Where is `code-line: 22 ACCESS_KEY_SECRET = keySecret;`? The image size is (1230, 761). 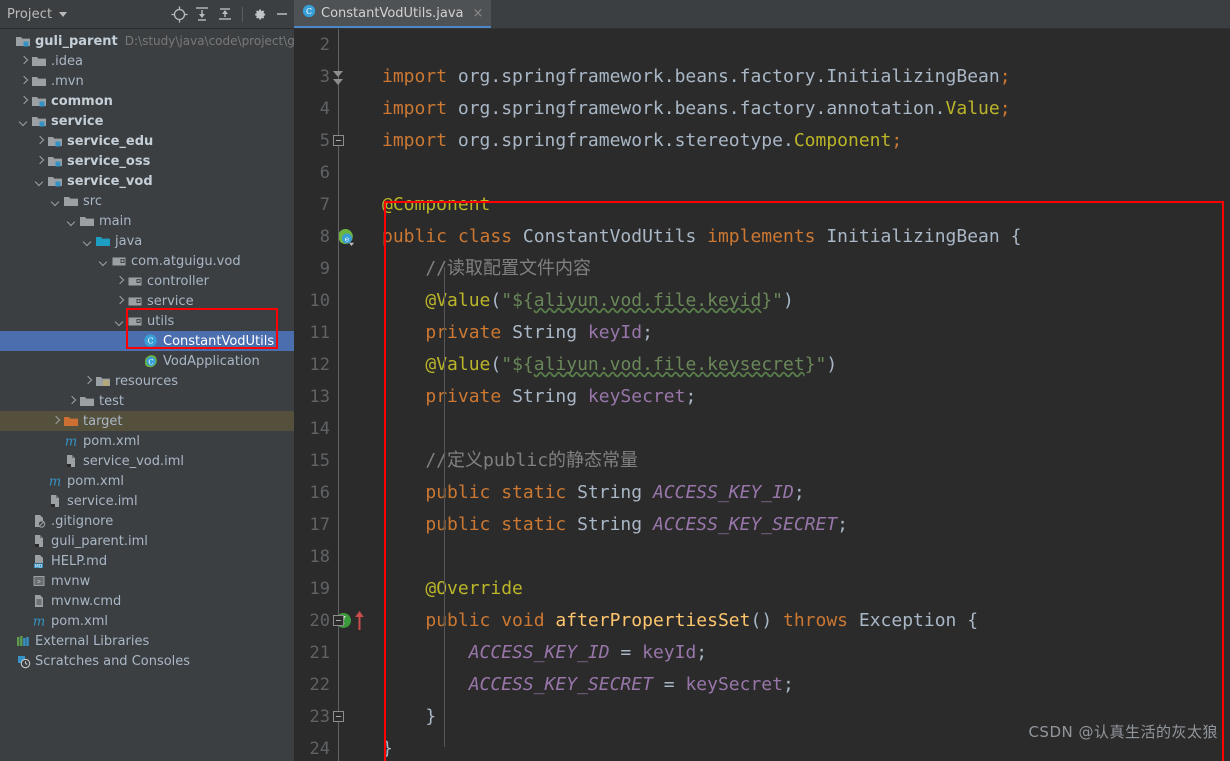 code-line: 22 ACCESS_KEY_SECRET = keySecret; is located at coordinates (762, 685).